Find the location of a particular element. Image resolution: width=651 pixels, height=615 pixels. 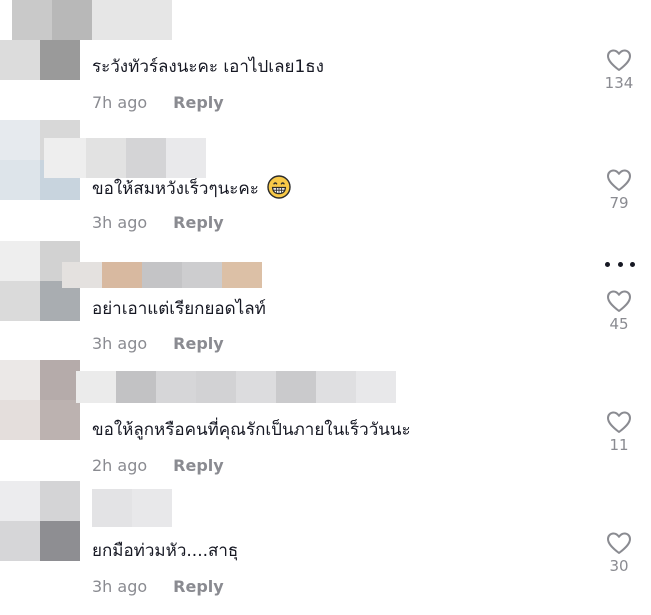

like-button: 45 is located at coordinates (619, 311).